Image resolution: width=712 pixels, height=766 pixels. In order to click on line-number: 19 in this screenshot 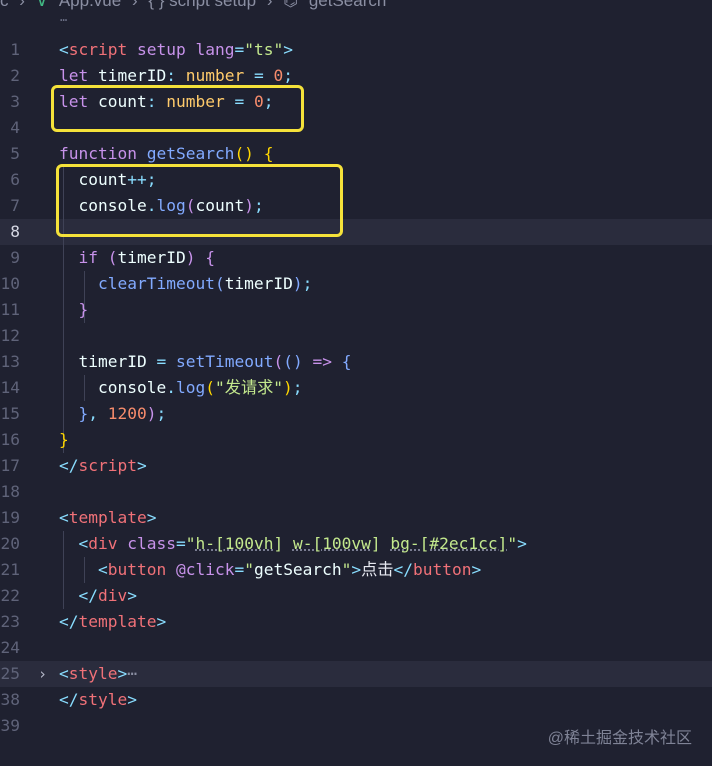, I will do `click(10, 517)`.